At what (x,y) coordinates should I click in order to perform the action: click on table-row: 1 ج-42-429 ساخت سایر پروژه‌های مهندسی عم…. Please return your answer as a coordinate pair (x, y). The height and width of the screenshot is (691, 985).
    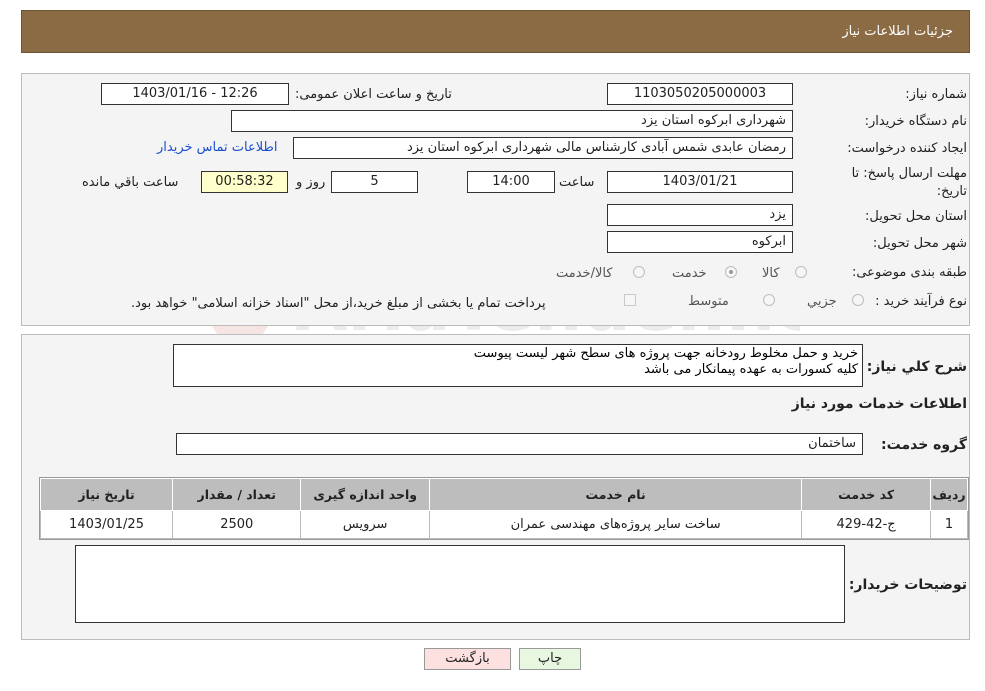
    Looking at the image, I should click on (503, 524).